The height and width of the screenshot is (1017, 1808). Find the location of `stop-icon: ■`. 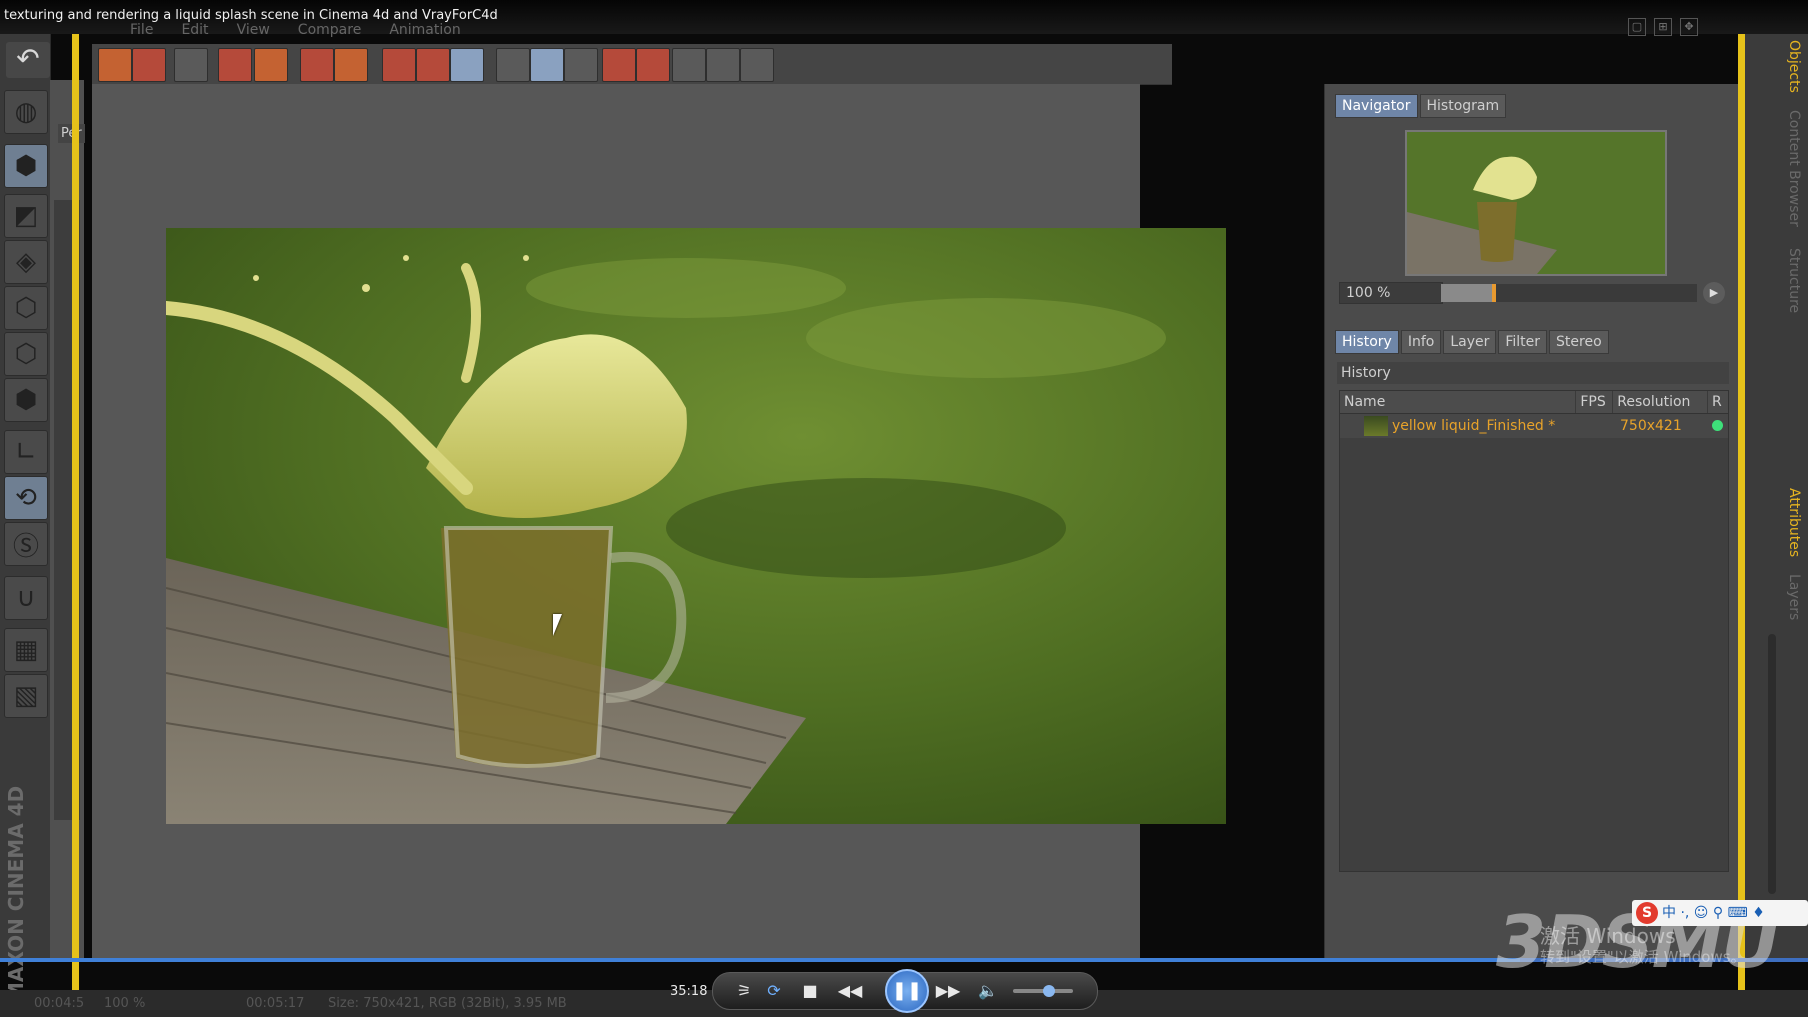

stop-icon: ■ is located at coordinates (810, 991).